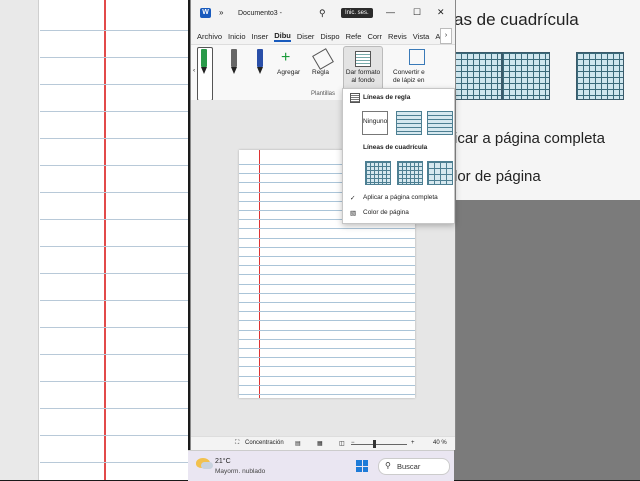  Describe the element at coordinates (375, 123) in the screenshot. I see `ruled-none-option: Ninguno` at that location.